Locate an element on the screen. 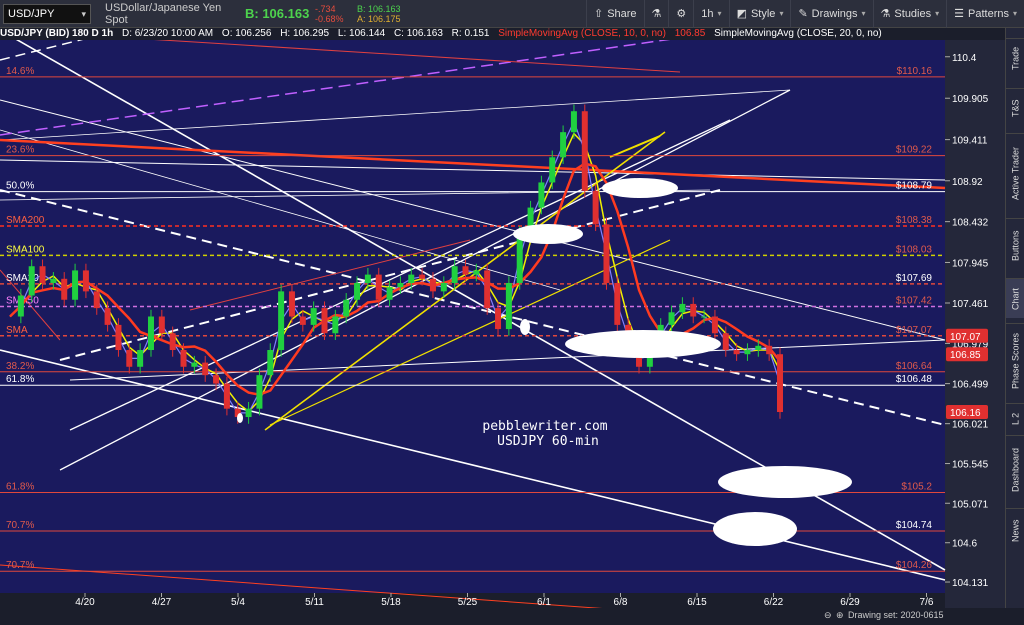 Image resolution: width=1024 pixels, height=625 pixels. y-tick-label: 104.6 is located at coordinates (964, 544).